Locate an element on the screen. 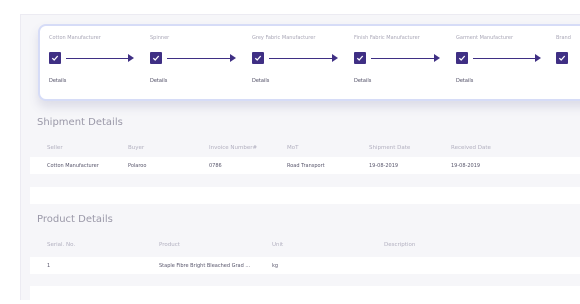  column-header-shipment-date: Shipment Date is located at coordinates (390, 148).